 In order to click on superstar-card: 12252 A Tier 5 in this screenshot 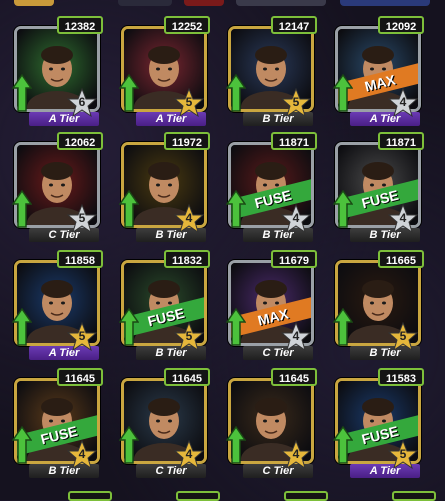, I will do `click(162, 71)`.